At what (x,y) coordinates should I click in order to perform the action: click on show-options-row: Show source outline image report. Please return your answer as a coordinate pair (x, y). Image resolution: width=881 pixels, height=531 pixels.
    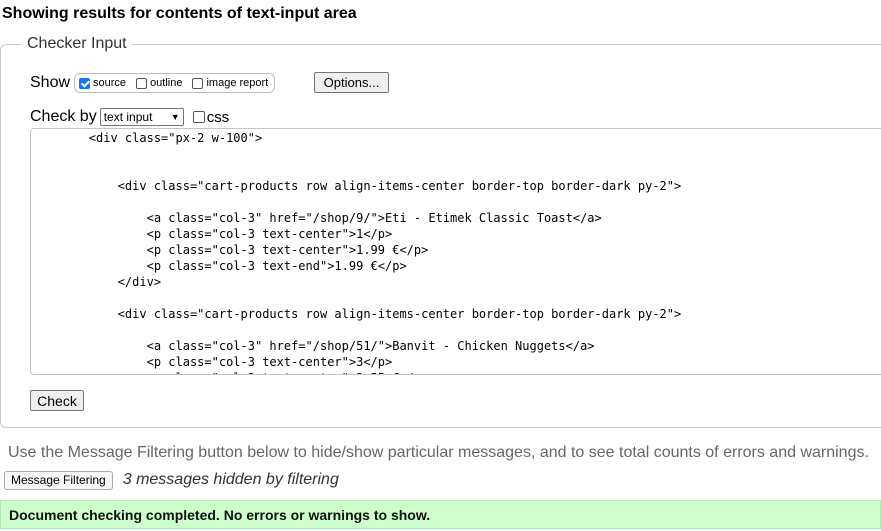
    Looking at the image, I should click on (153, 83).